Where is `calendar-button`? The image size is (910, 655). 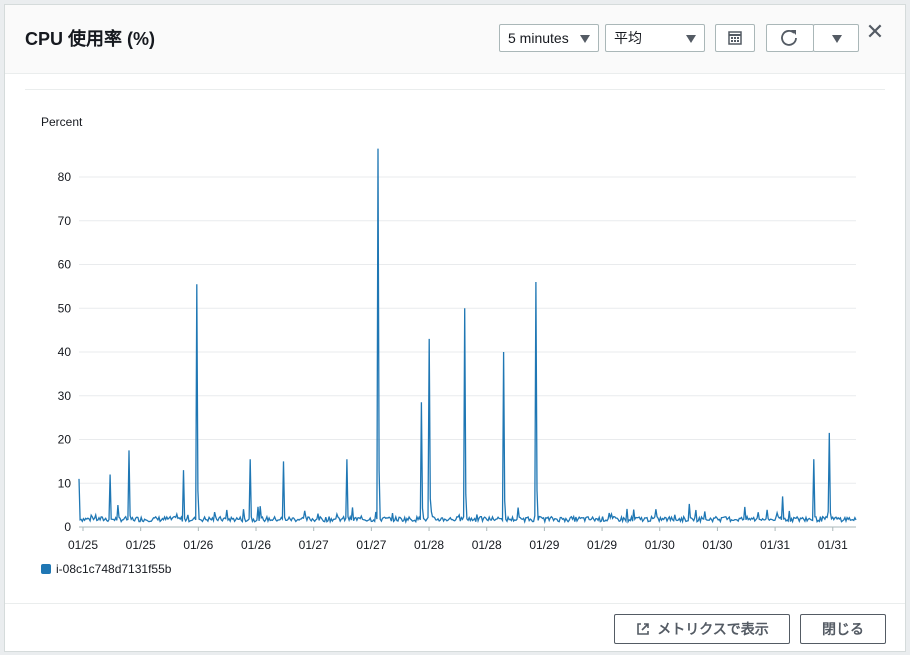
calendar-button is located at coordinates (735, 38).